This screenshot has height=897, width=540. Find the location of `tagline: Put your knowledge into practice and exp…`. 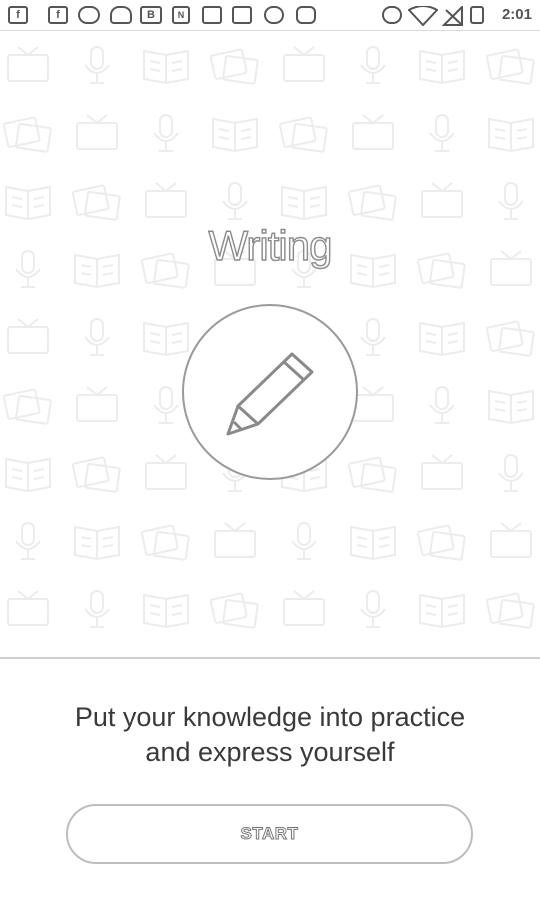

tagline: Put your knowledge into practice and exp… is located at coordinates (270, 735).